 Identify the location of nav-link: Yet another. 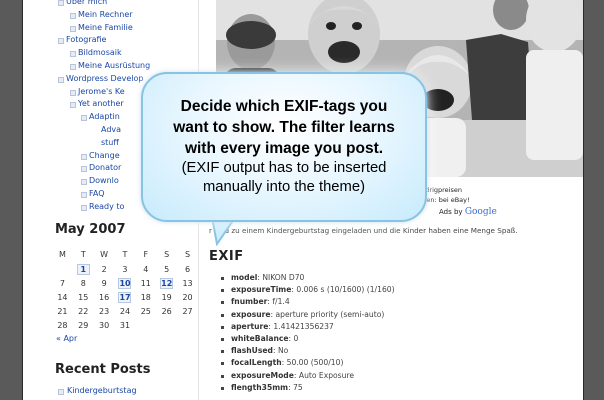
(101, 103).